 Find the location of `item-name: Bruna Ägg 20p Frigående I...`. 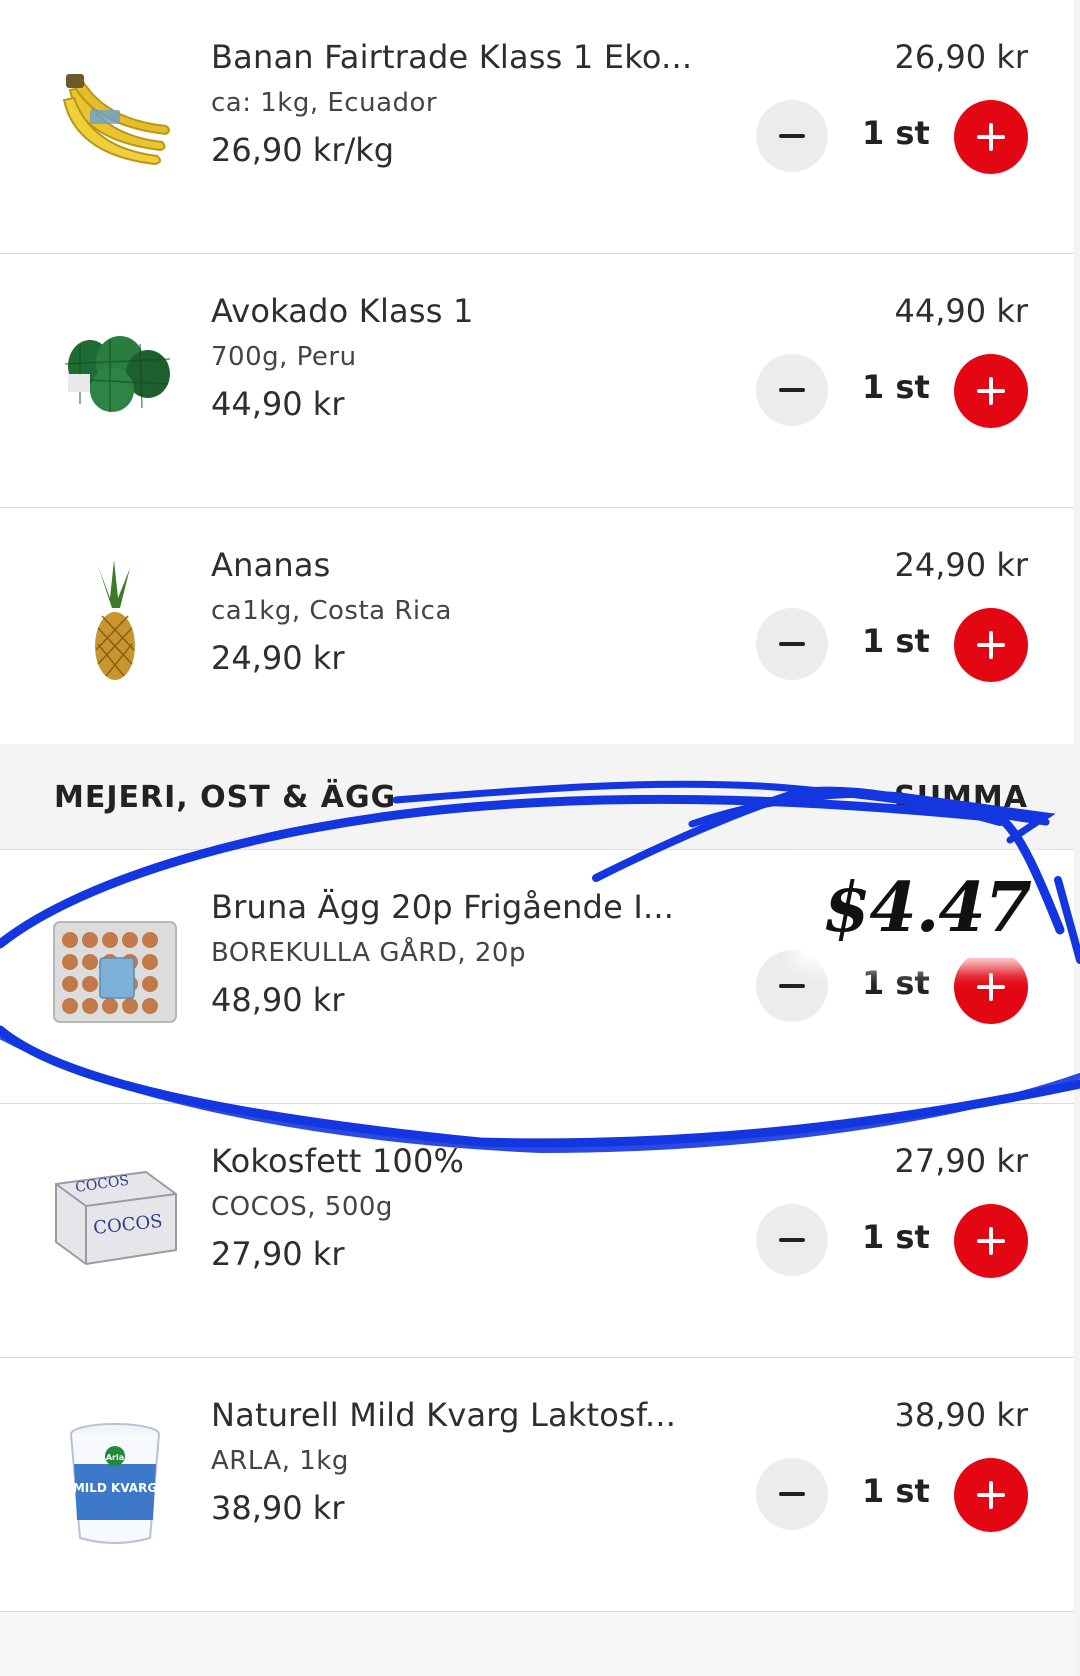

item-name: Bruna Ägg 20p Frigående I... is located at coordinates (443, 907).